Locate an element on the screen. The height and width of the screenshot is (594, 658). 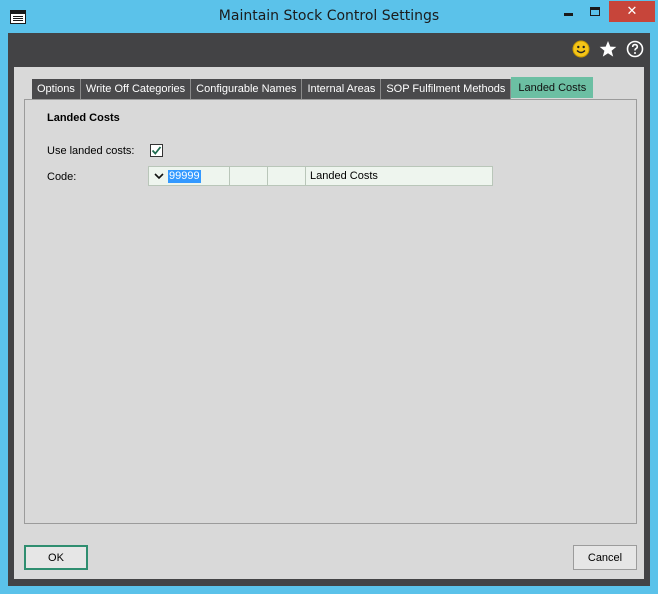
cancel-button: Cancel is located at coordinates (605, 557).